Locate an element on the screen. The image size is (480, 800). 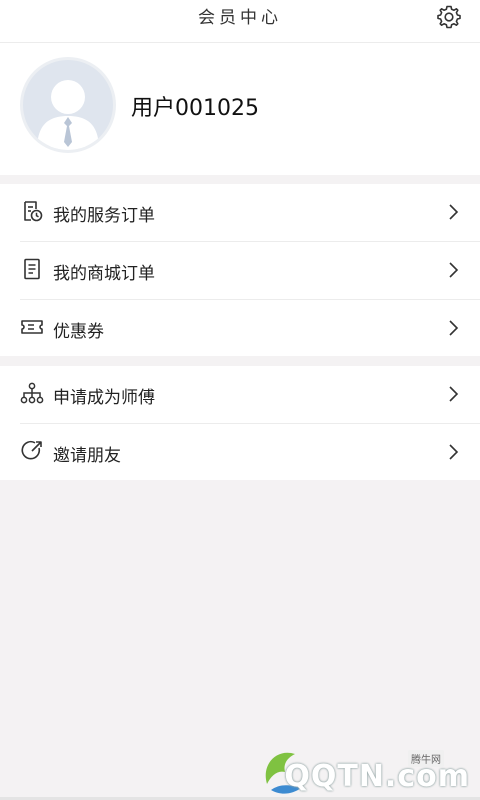
username: 用户001025 is located at coordinates (195, 108).